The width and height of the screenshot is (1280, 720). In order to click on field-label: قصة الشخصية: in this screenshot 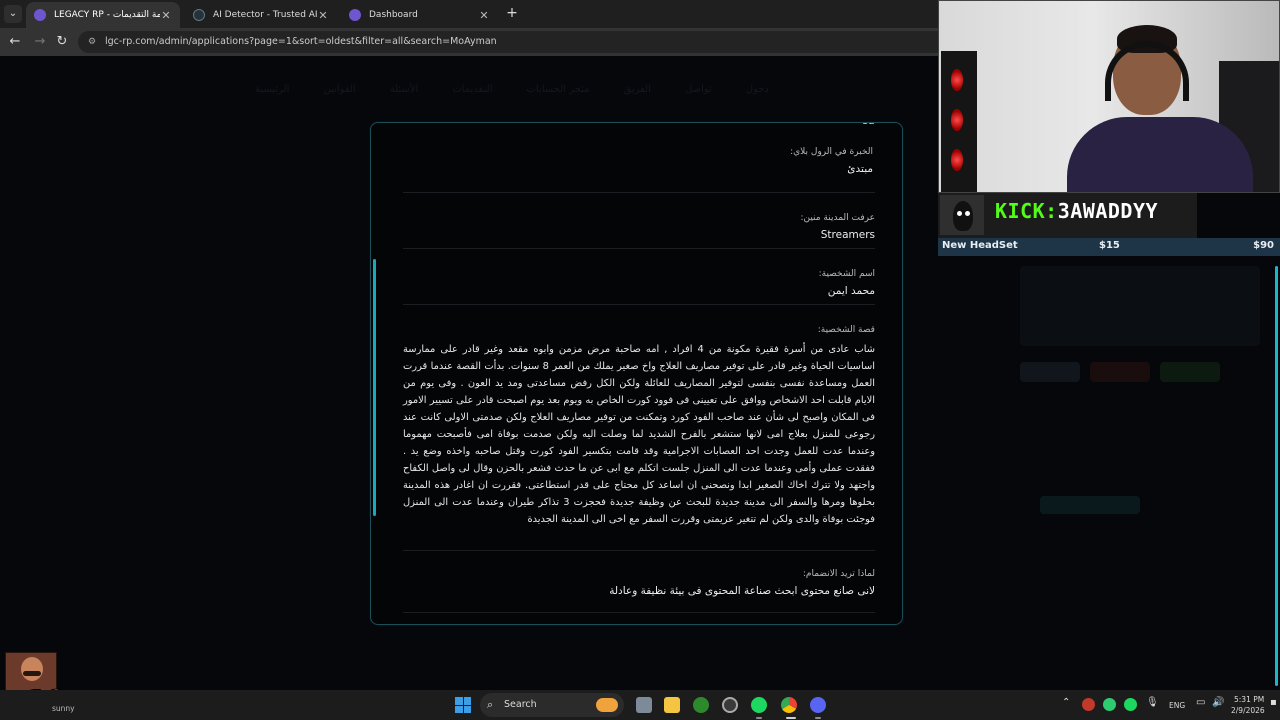, I will do `click(846, 330)`.